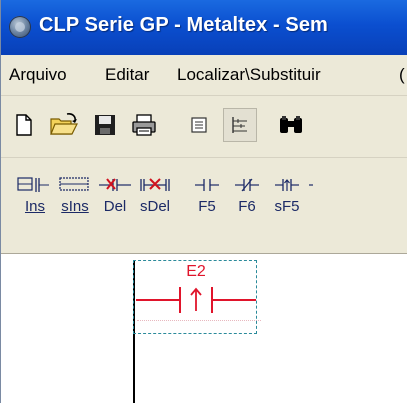 This screenshot has width=407, height=403. What do you see at coordinates (311, 185) in the screenshot?
I see `cut-off-contact-icon` at bounding box center [311, 185].